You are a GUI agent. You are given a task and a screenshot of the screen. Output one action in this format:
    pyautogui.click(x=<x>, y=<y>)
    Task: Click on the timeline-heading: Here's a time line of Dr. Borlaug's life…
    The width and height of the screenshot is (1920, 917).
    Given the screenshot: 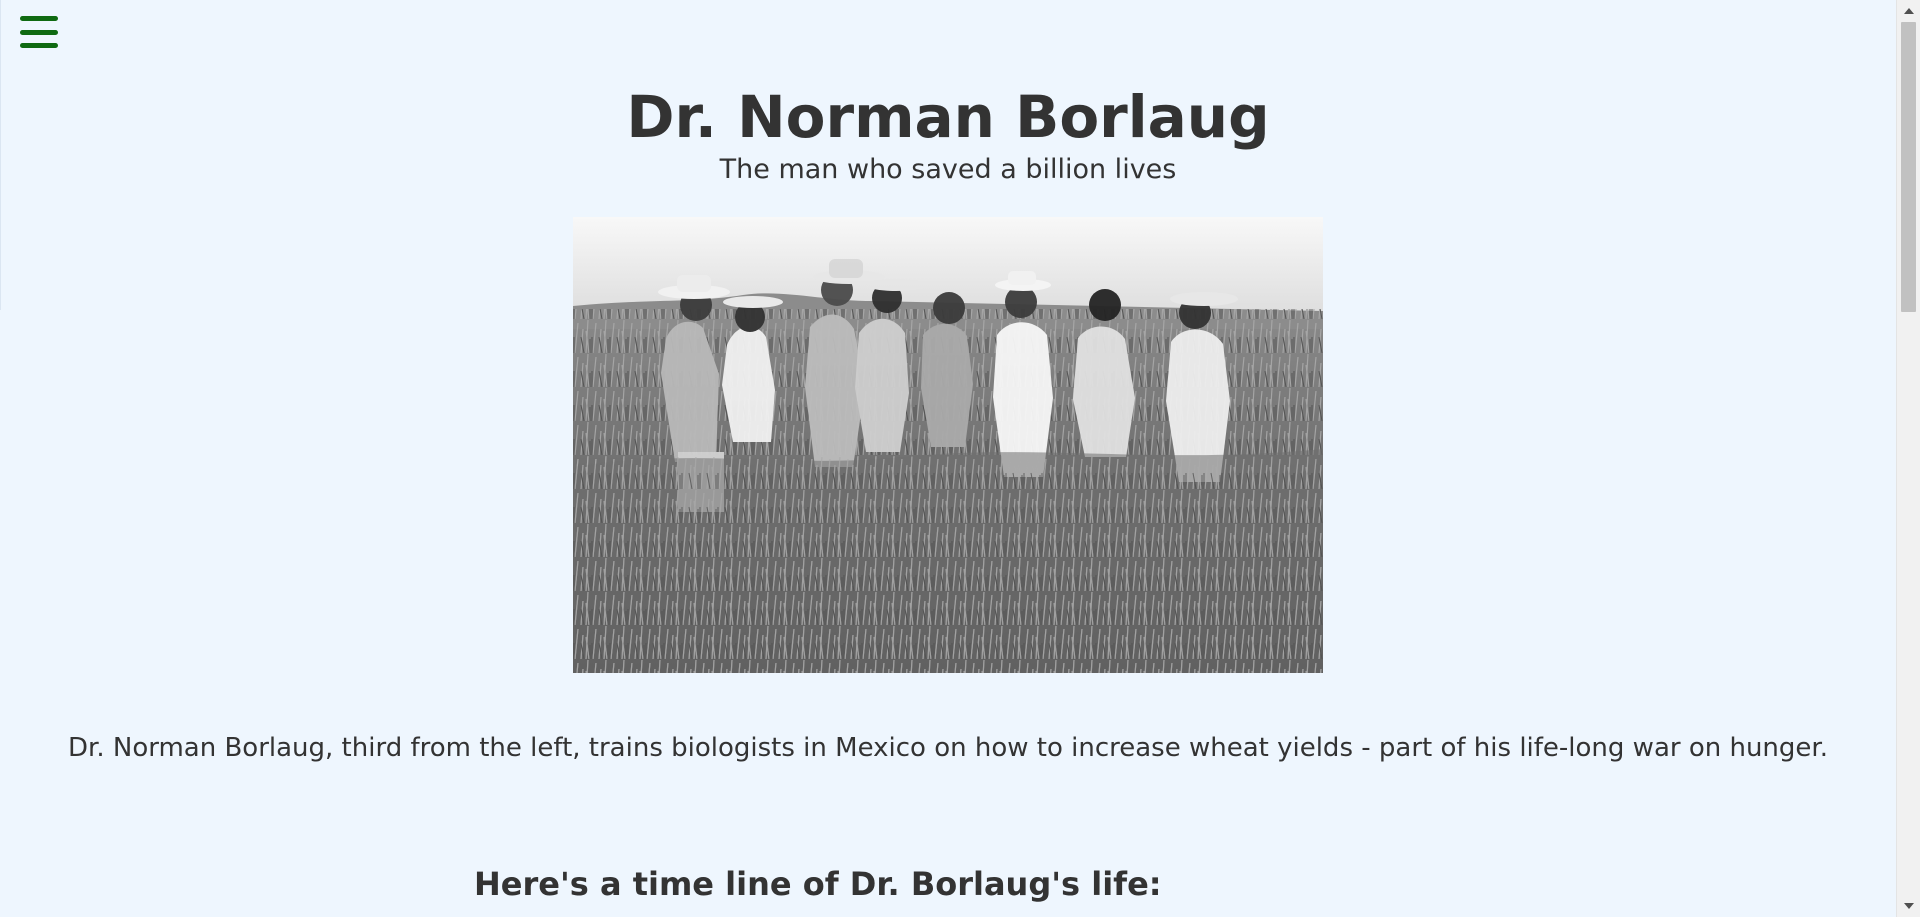 What is the action you would take?
    pyautogui.click(x=818, y=883)
    